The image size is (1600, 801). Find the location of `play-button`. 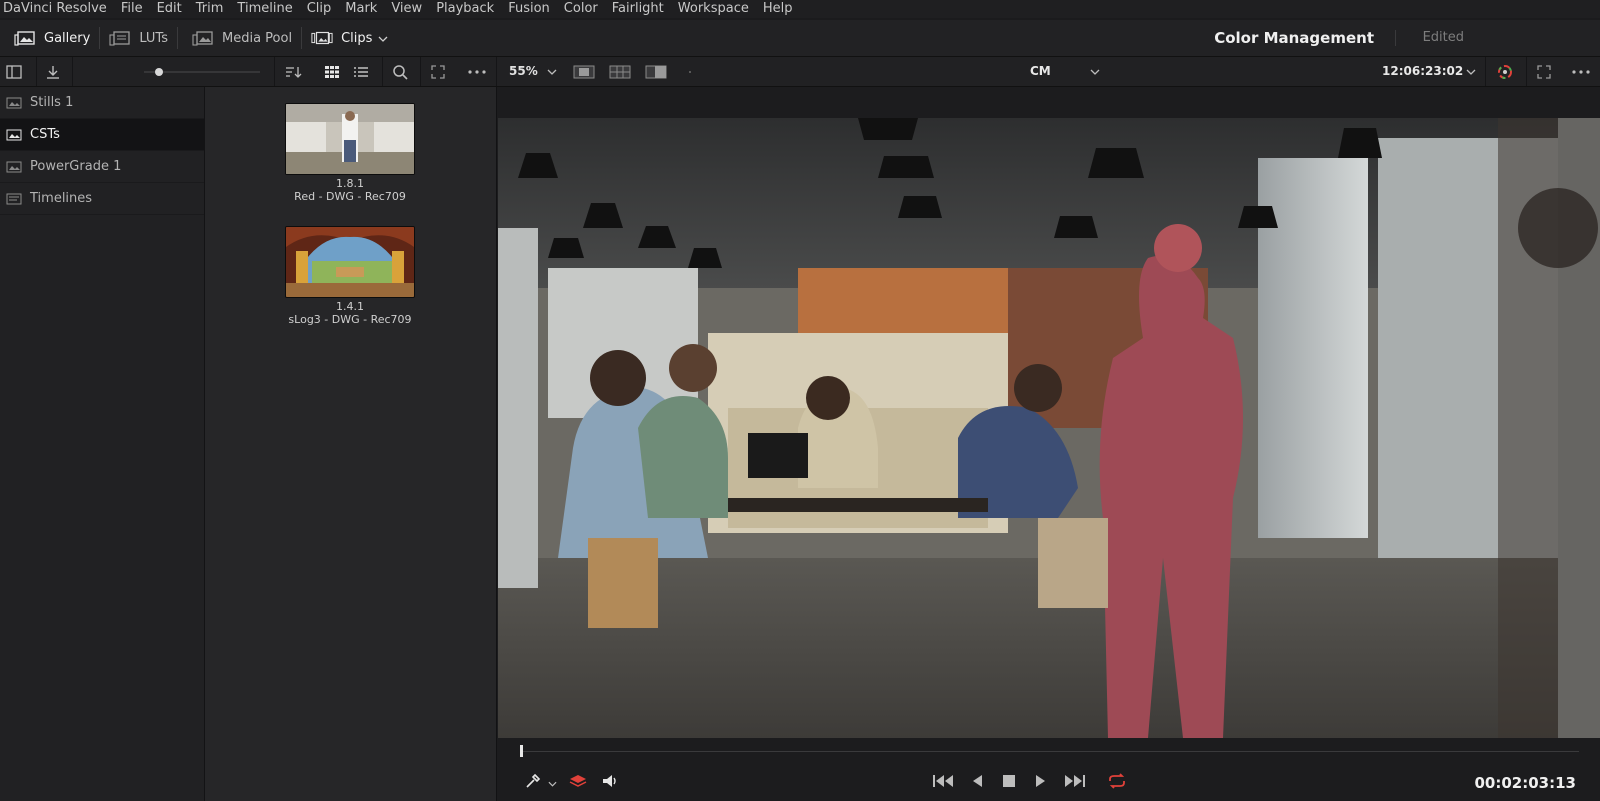

play-button is located at coordinates (1041, 783).